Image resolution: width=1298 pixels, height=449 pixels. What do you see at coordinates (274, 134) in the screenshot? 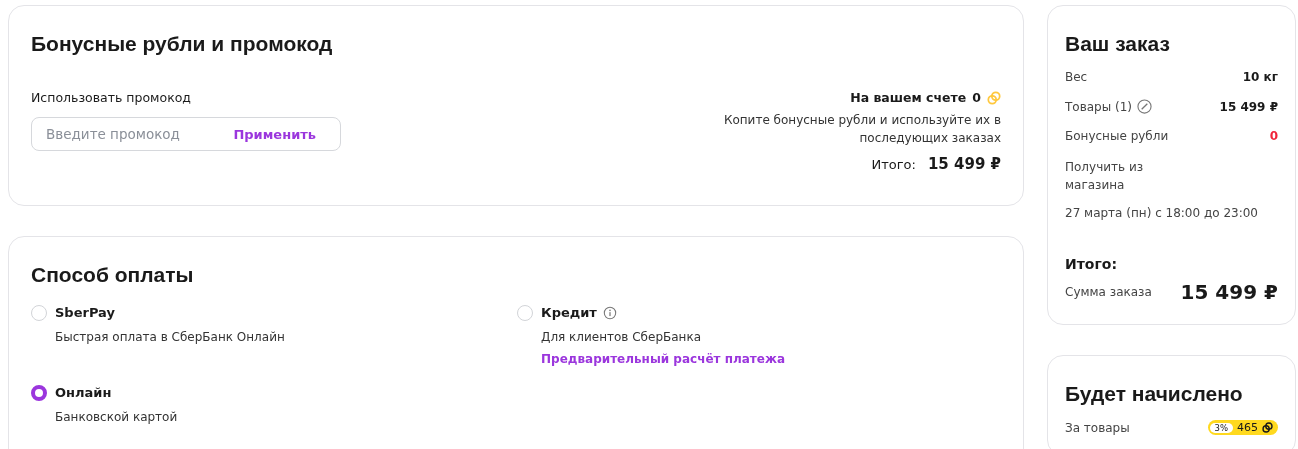
I see `apply-button: Применить` at bounding box center [274, 134].